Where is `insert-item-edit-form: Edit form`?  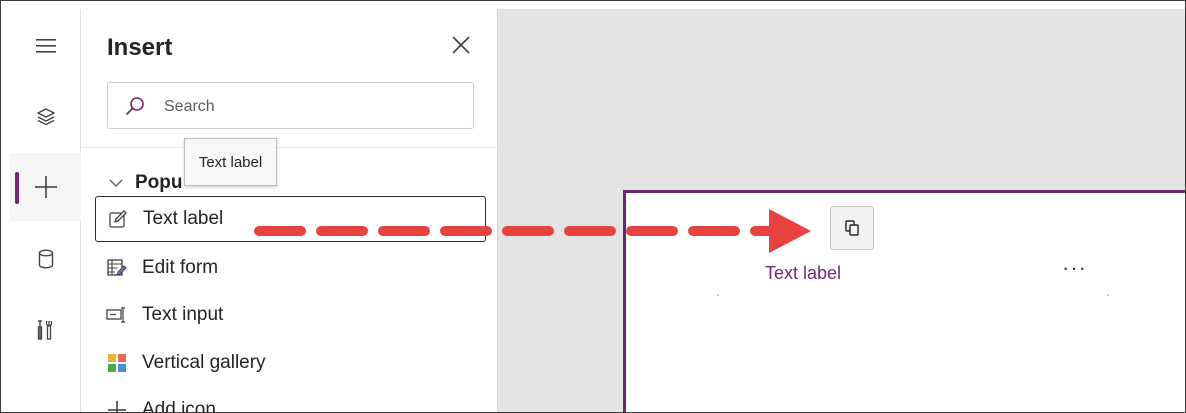
insert-item-edit-form: Edit form is located at coordinates (290, 268).